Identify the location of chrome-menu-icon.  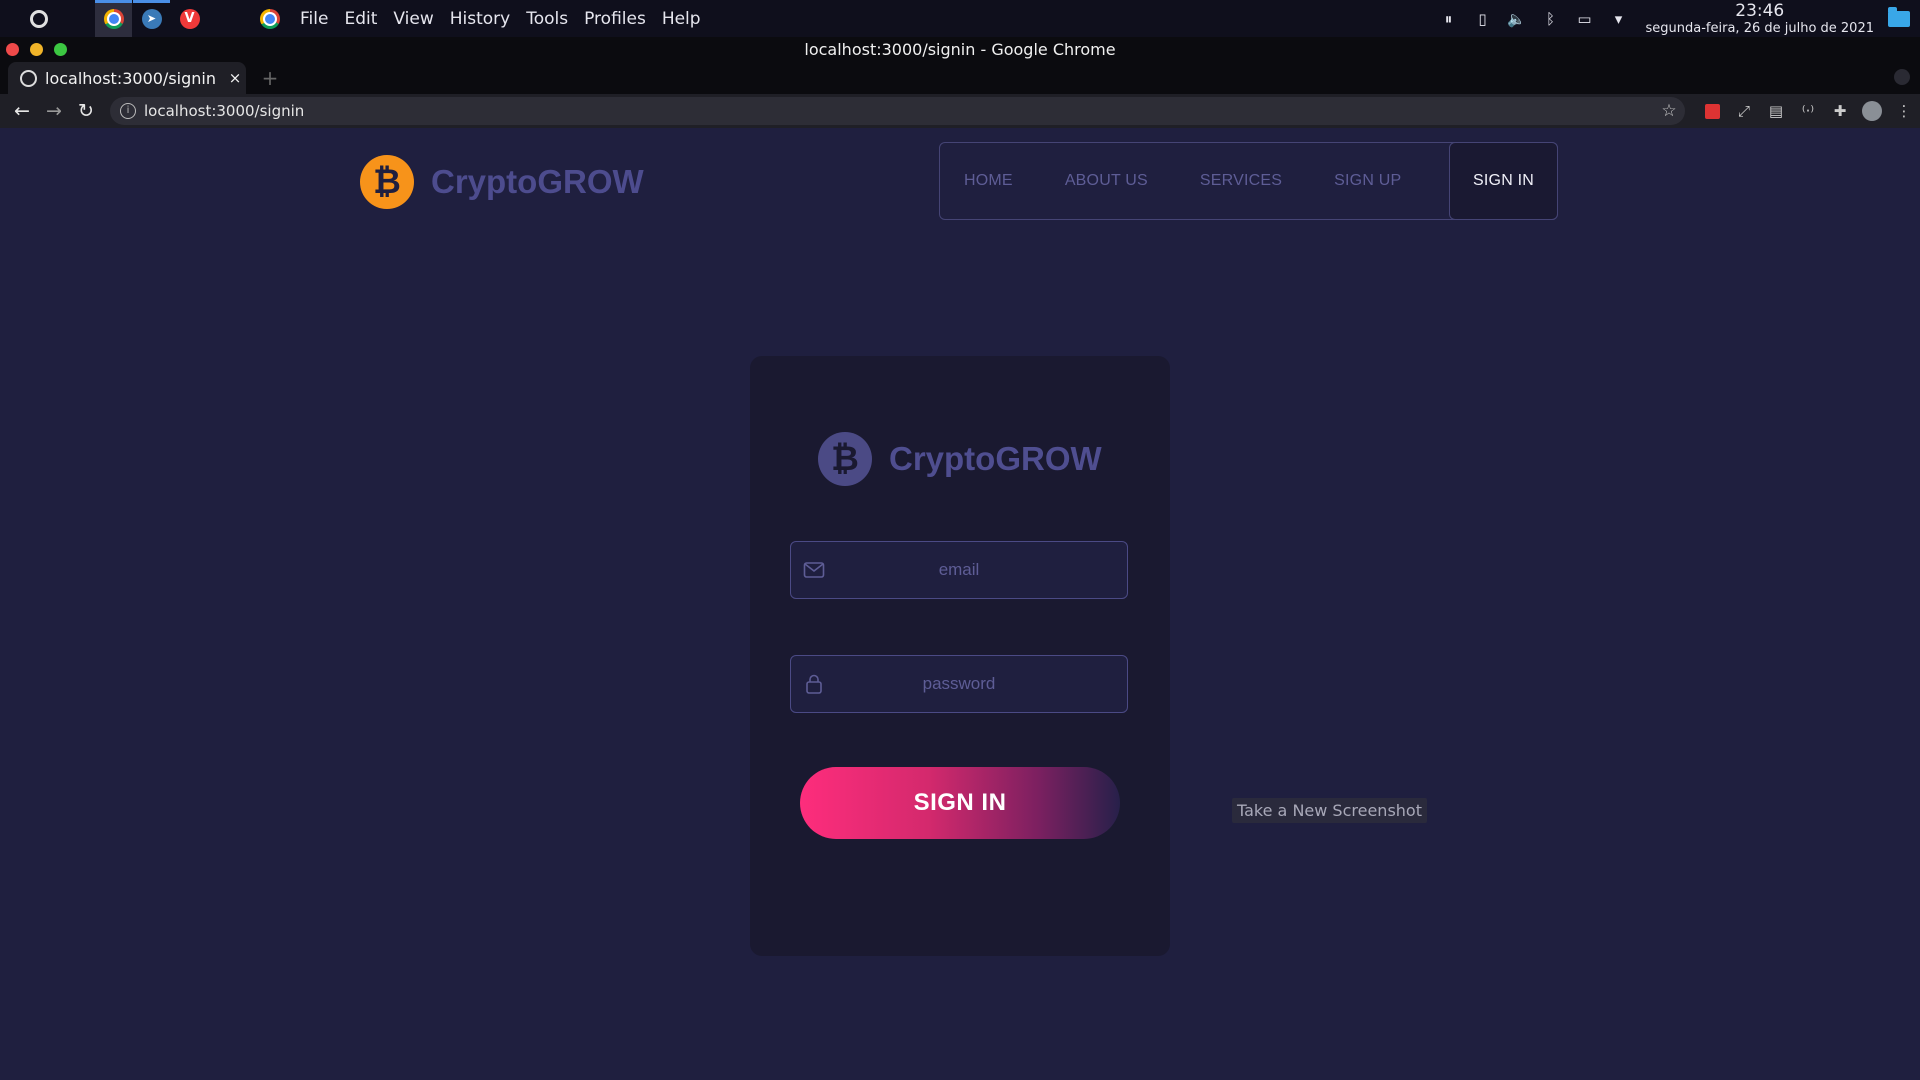
(270, 18).